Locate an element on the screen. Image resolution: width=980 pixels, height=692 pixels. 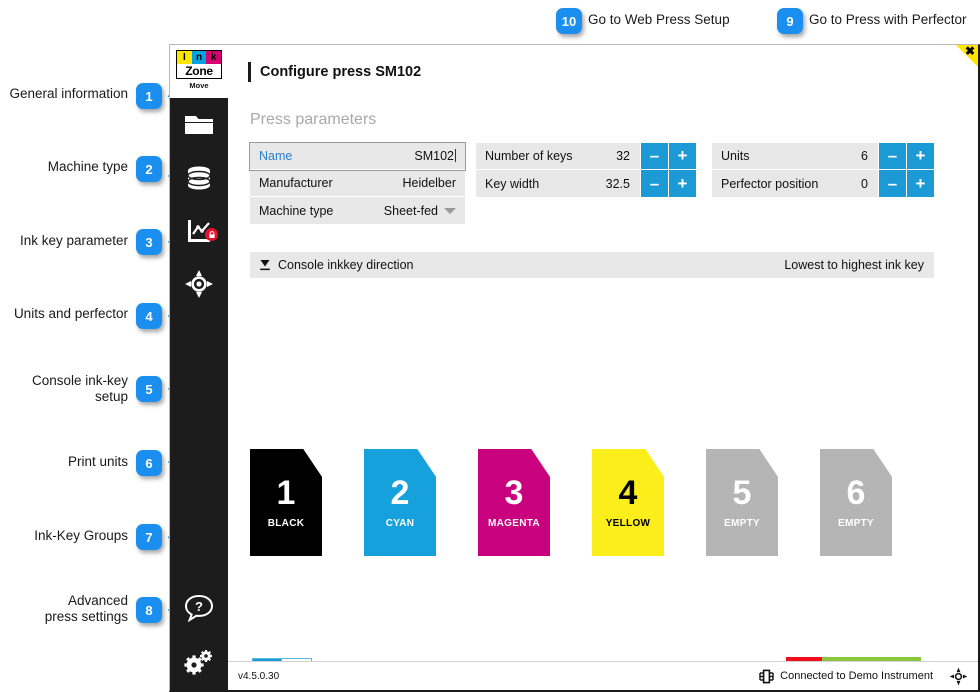
print-unit-name: YELLOW is located at coordinates (628, 523).